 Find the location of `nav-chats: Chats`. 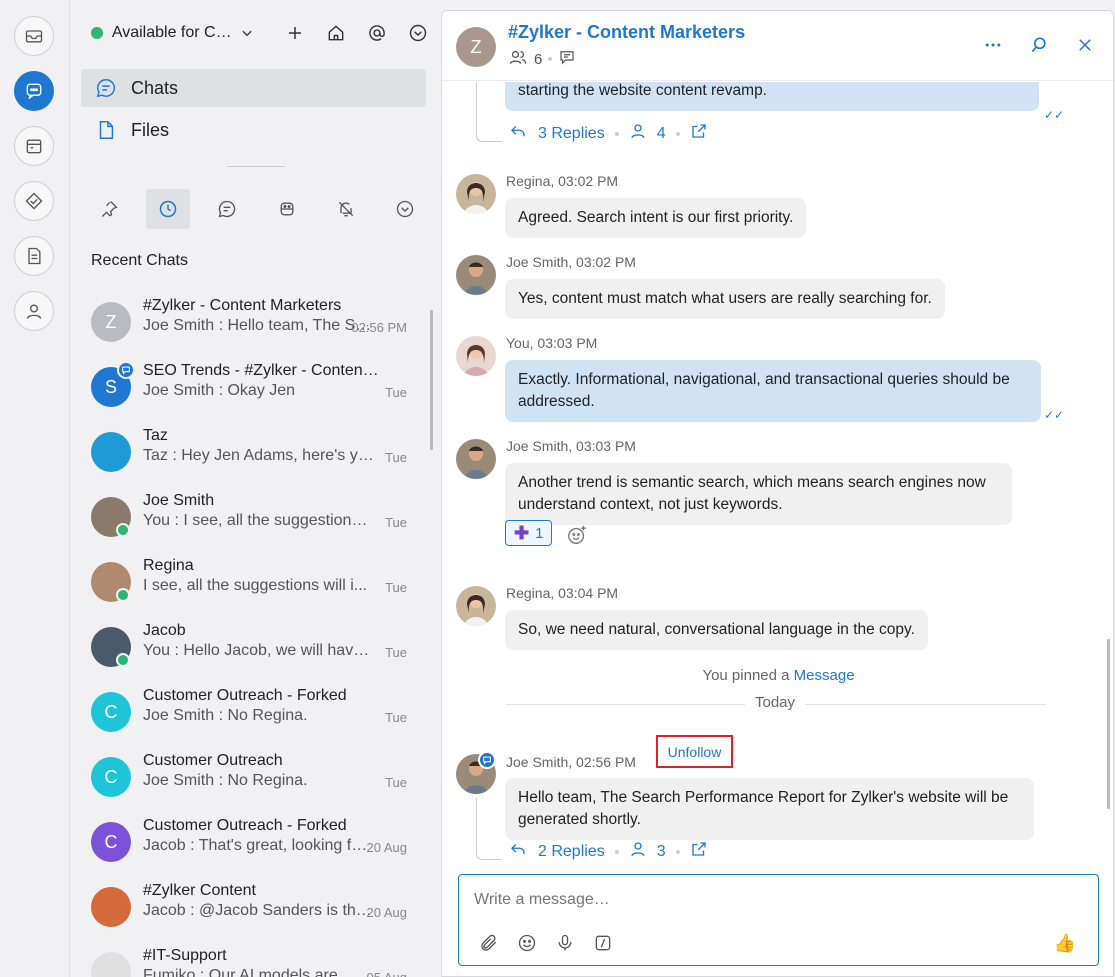

nav-chats: Chats is located at coordinates (253, 88).